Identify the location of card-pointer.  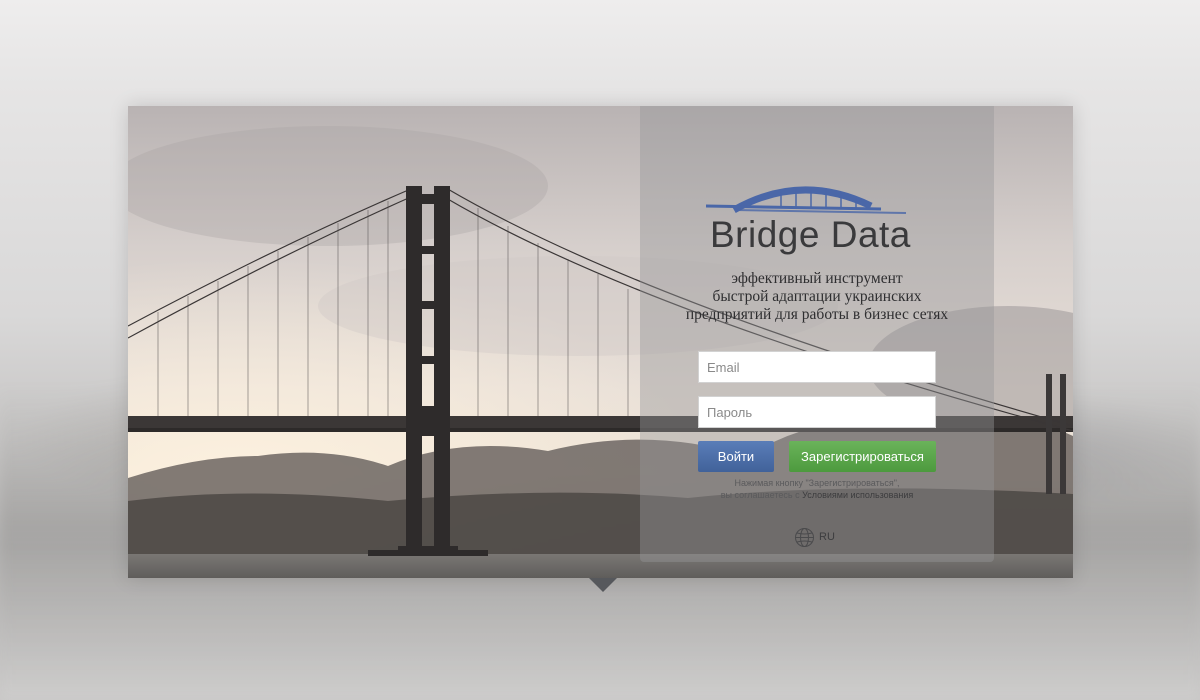
(603, 585).